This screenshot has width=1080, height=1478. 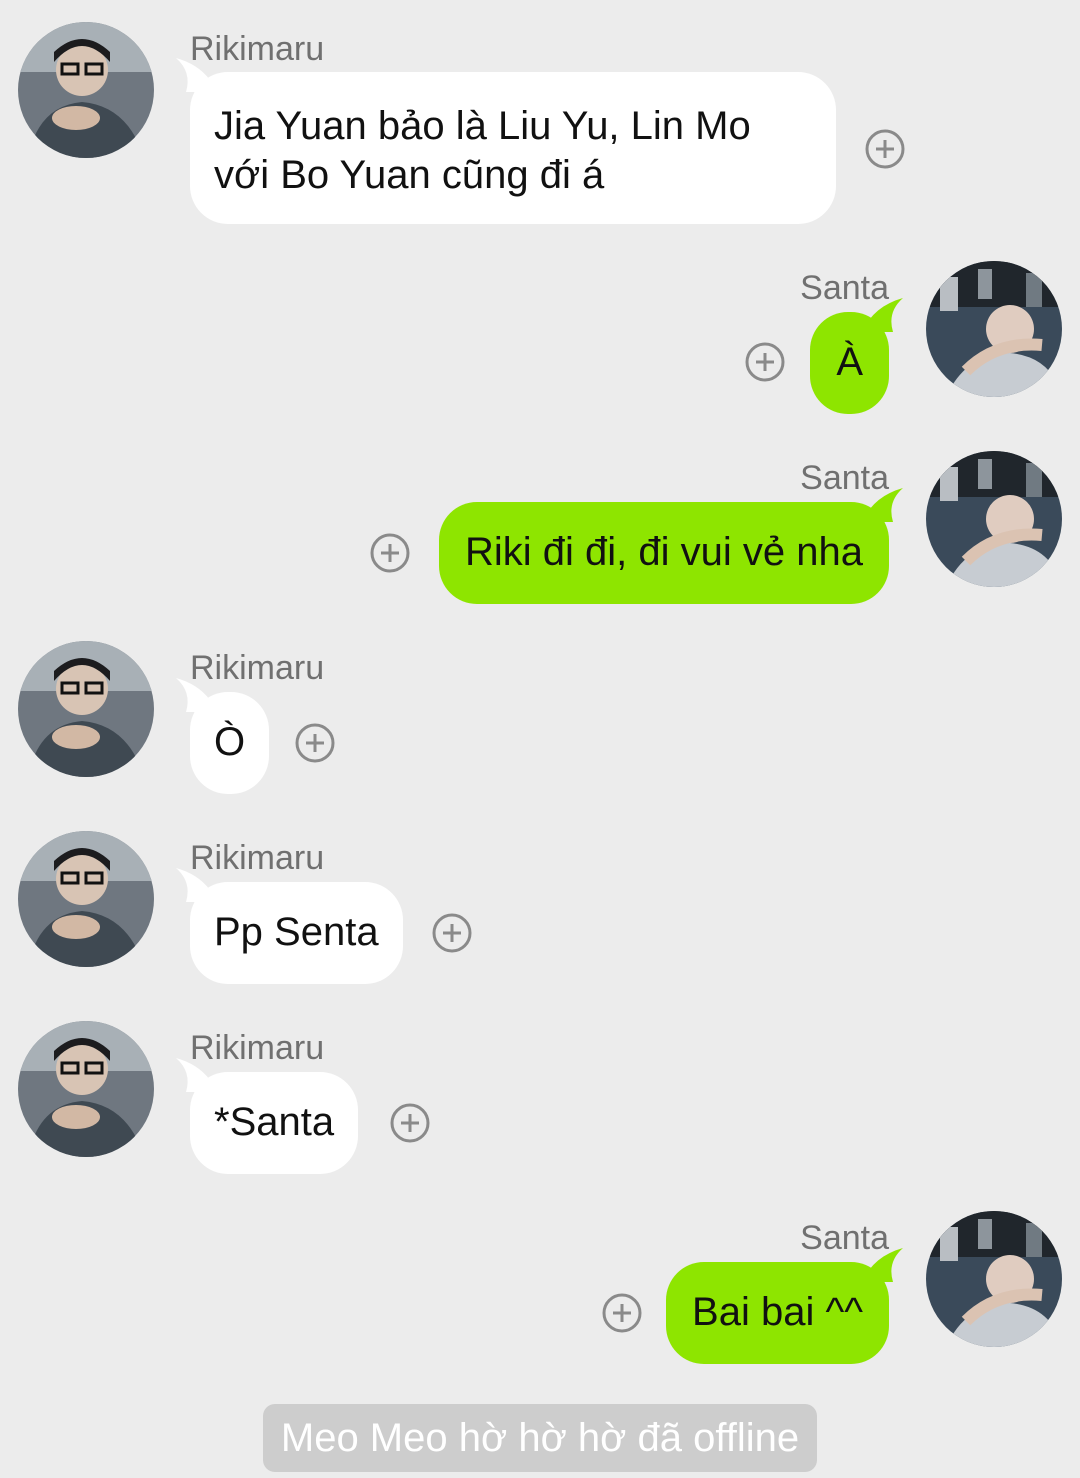 What do you see at coordinates (482, 126) in the screenshot?
I see `message-text-line: Jia Yuan bảo là Liu Yu, Lin Mo` at bounding box center [482, 126].